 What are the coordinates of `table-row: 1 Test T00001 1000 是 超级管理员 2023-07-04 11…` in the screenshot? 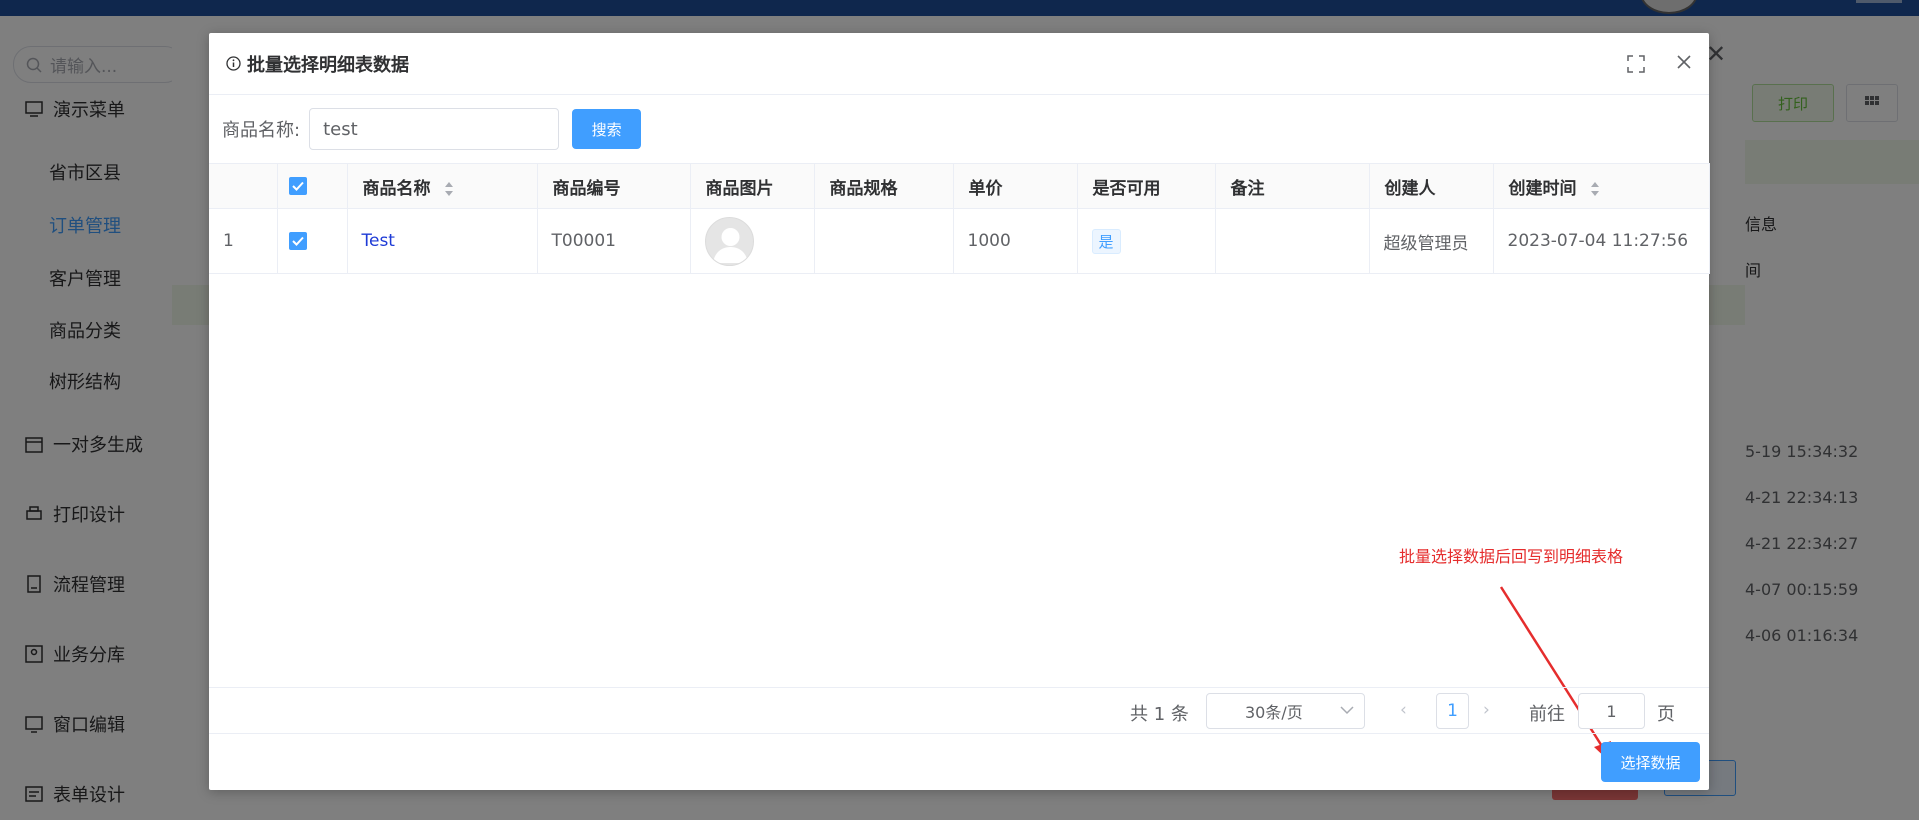 It's located at (959, 241).